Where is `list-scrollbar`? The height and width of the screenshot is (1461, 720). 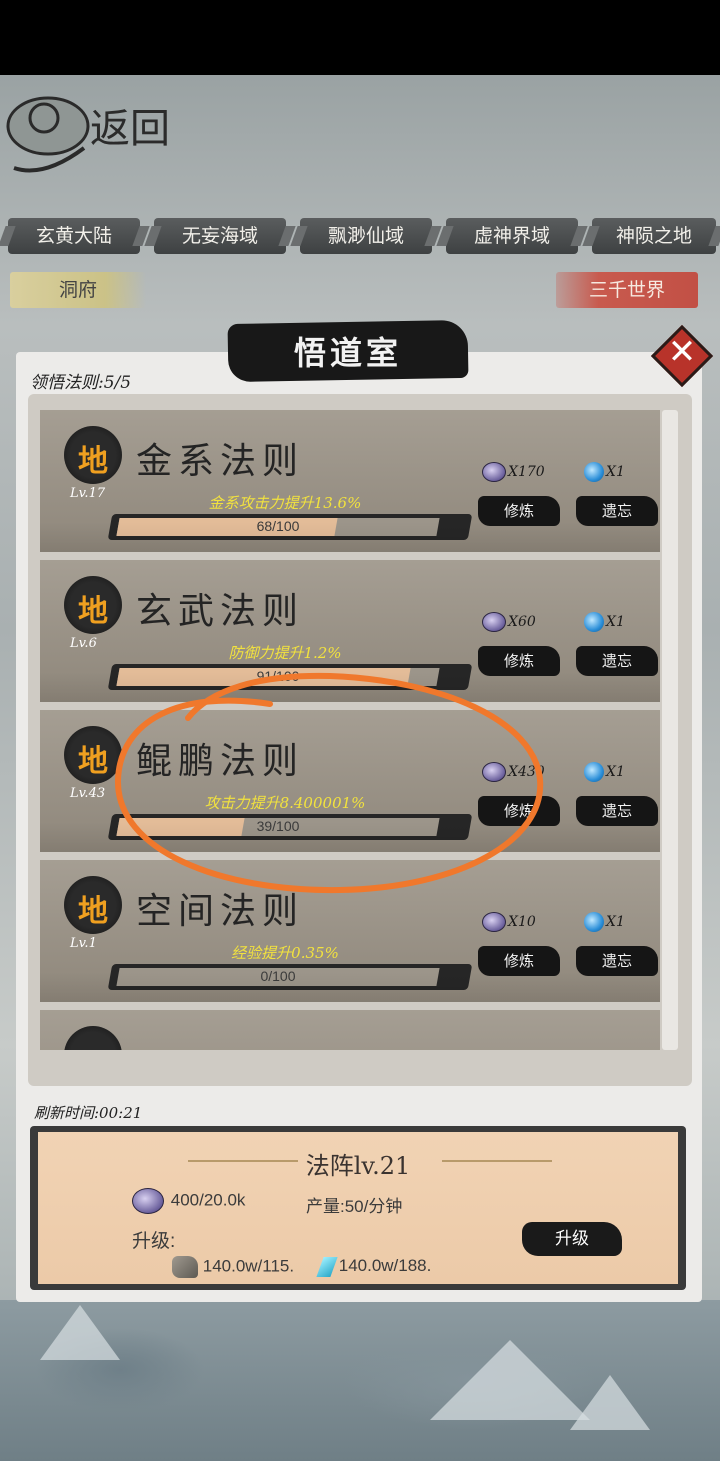 list-scrollbar is located at coordinates (670, 730).